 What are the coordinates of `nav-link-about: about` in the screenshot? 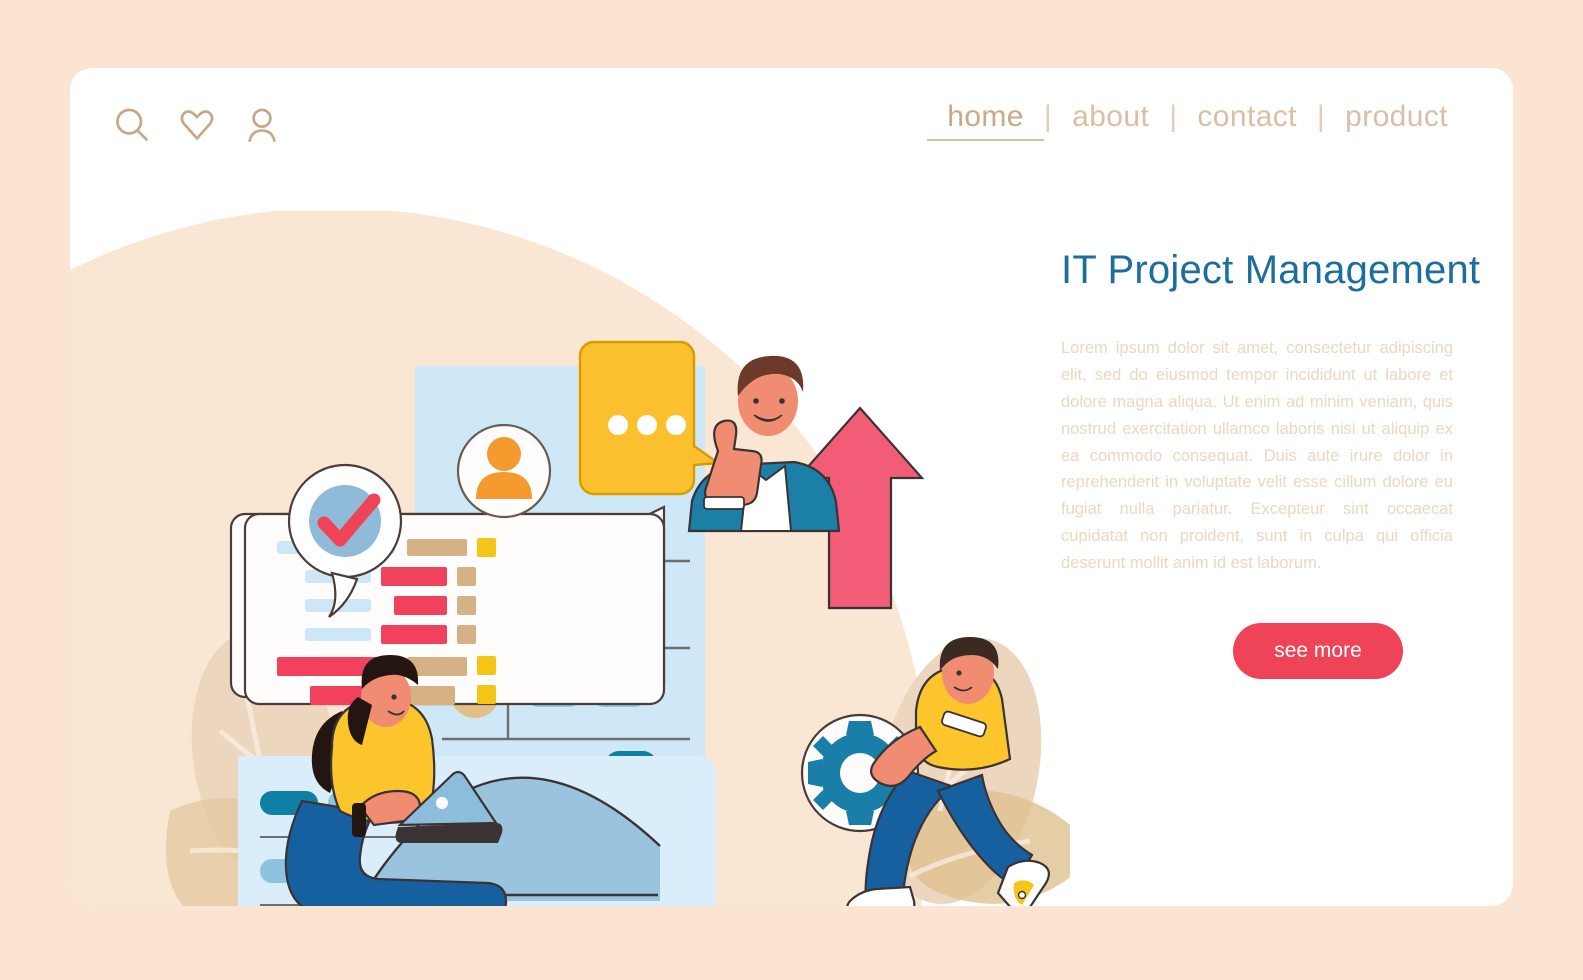 It's located at (1110, 117).